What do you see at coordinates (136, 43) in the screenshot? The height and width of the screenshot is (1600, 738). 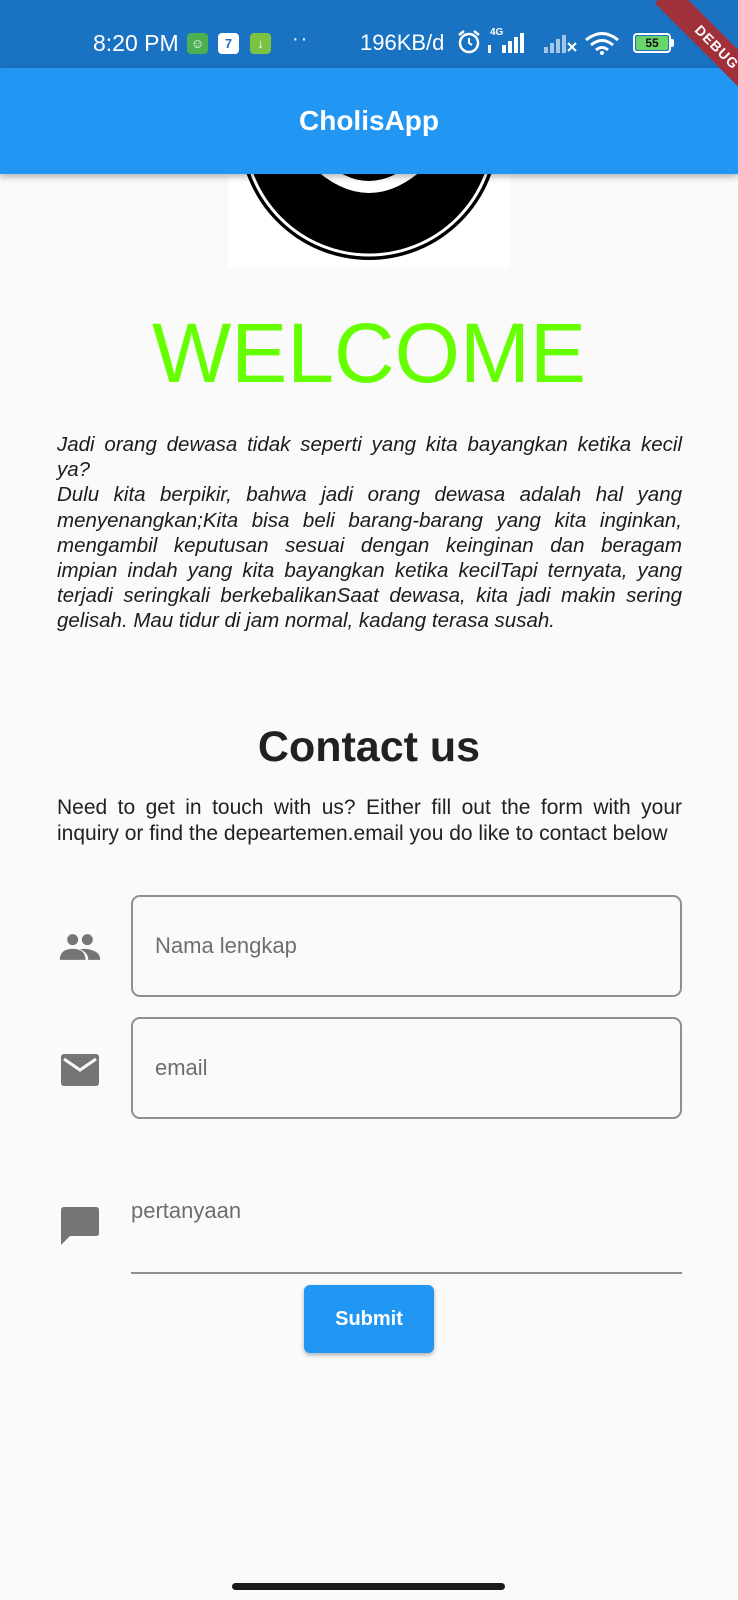 I see `status-time: 8:20 PM` at bounding box center [136, 43].